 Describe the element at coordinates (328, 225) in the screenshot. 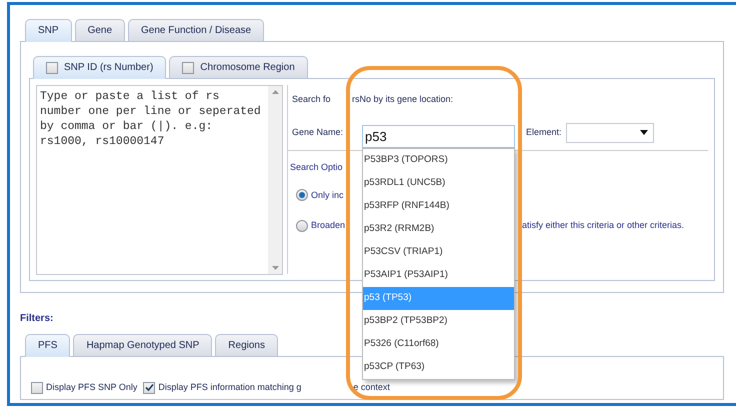

I see `radio-label: Broaden` at that location.